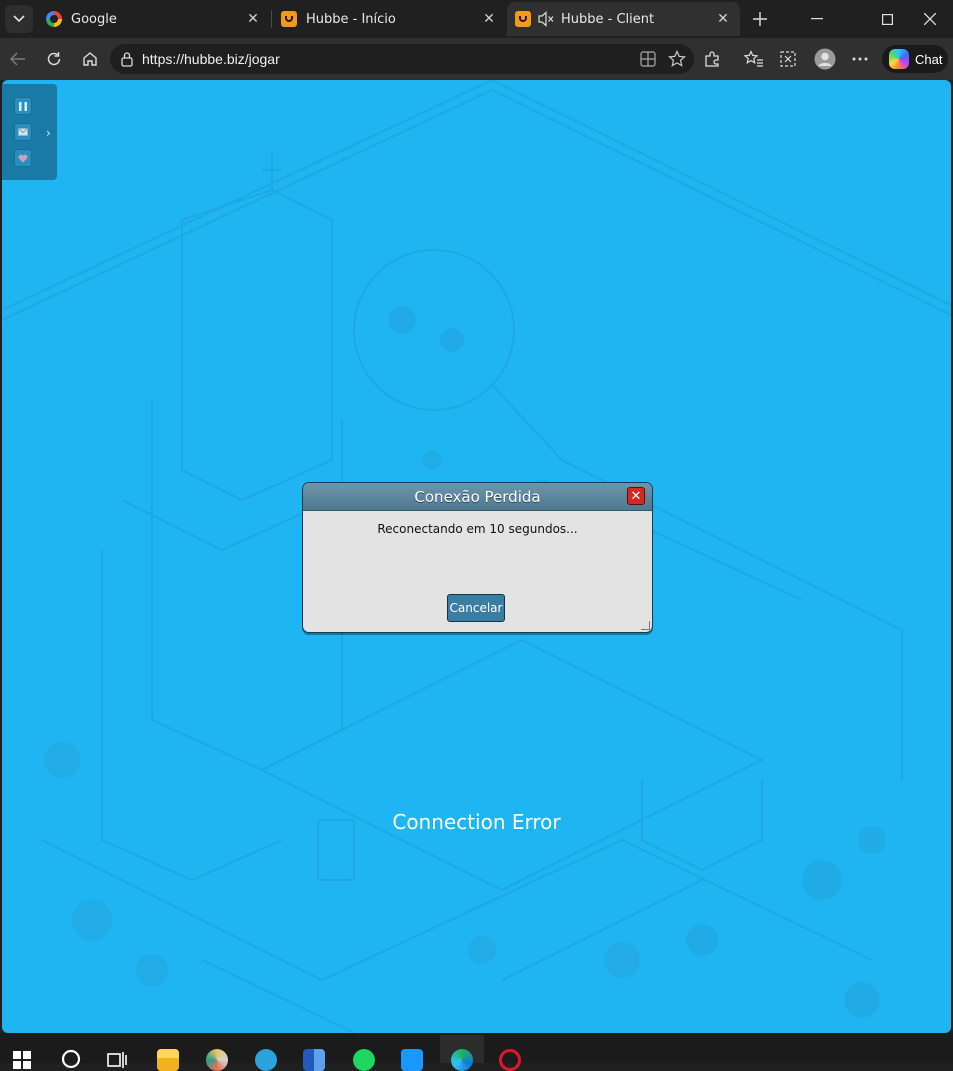  What do you see at coordinates (211, 59) in the screenshot?
I see `url-text: https://hubbe.biz/jogar` at bounding box center [211, 59].